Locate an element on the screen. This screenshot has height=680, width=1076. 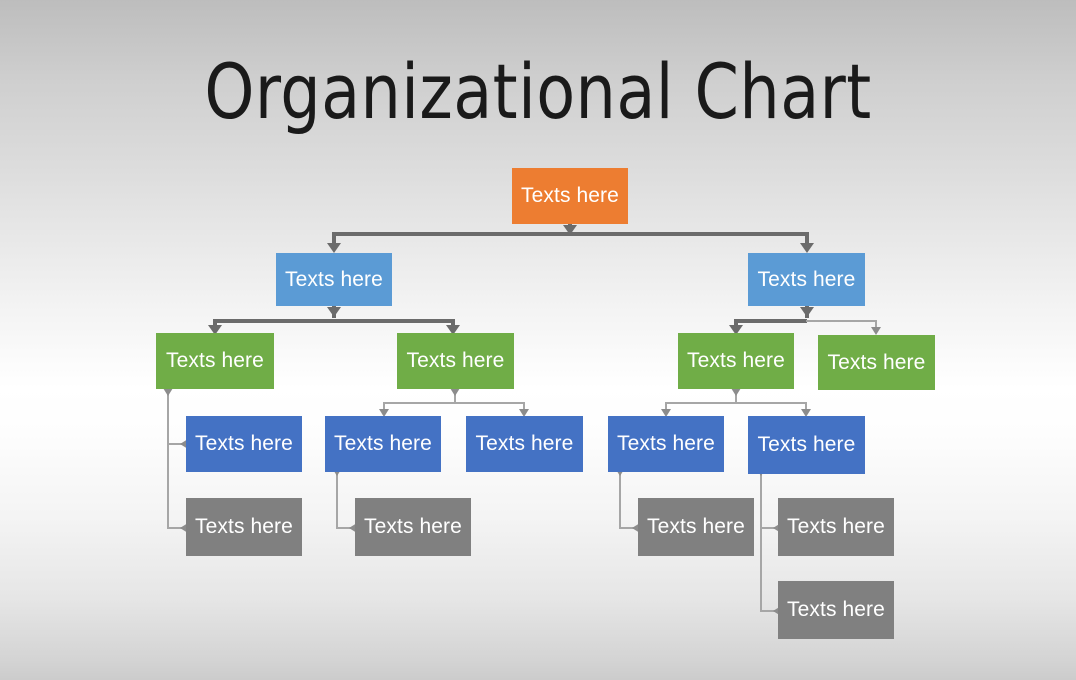
arrowhead-n7 is located at coordinates (876, 331).